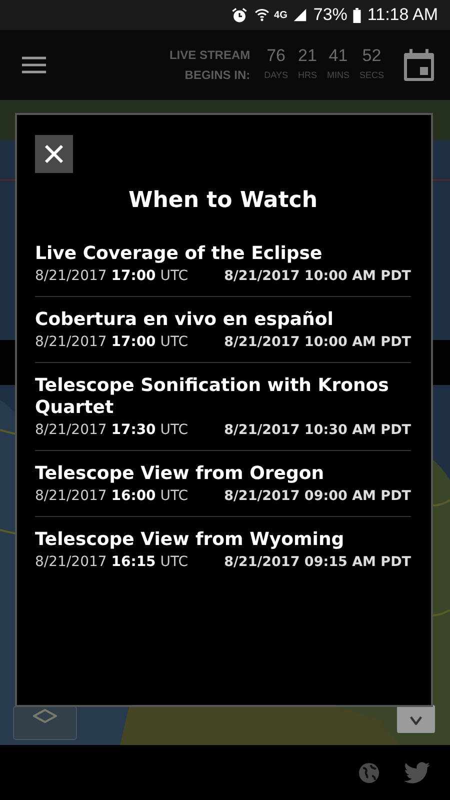 This screenshot has height=800, width=450. I want to click on bird-icon, so click(417, 773).